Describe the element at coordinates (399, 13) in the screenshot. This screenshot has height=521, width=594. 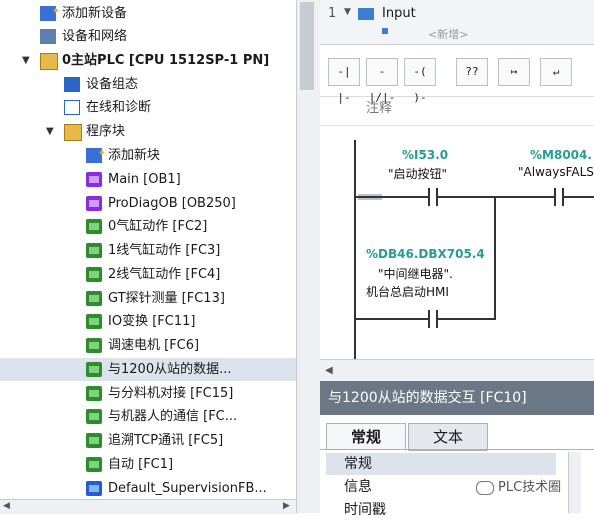
I see `interface-input-label: Input` at that location.